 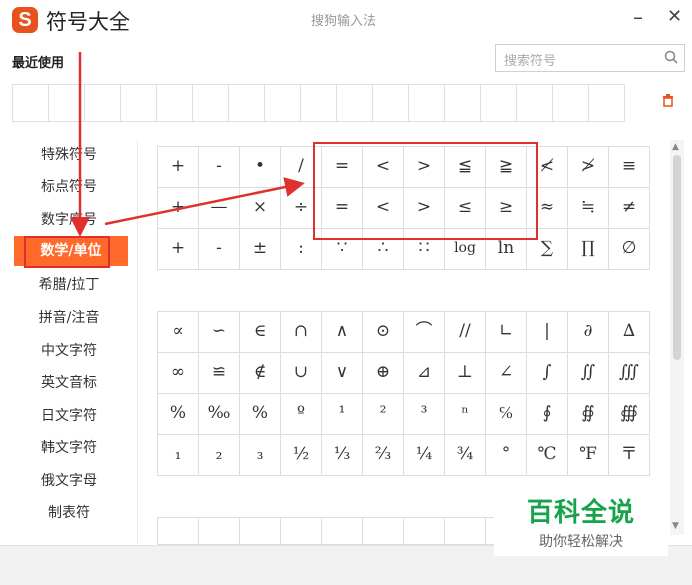 What do you see at coordinates (342, 455) in the screenshot?
I see `symbol-cell: ⅓` at bounding box center [342, 455].